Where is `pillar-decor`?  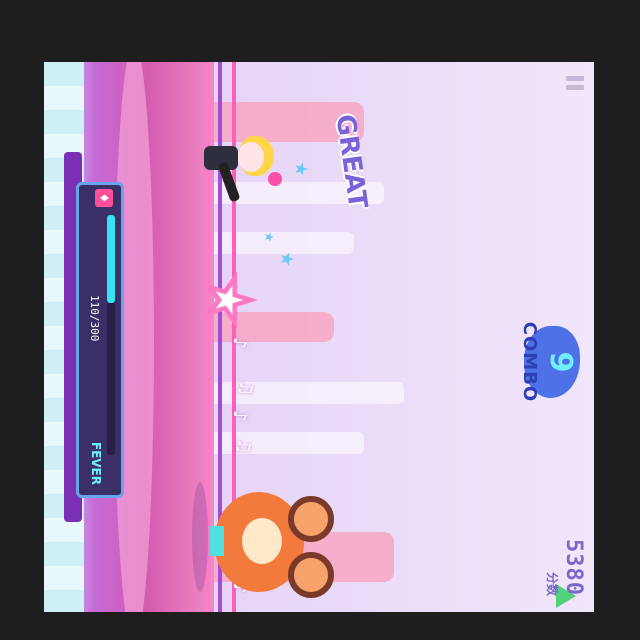
pillar-decor is located at coordinates (299, 393).